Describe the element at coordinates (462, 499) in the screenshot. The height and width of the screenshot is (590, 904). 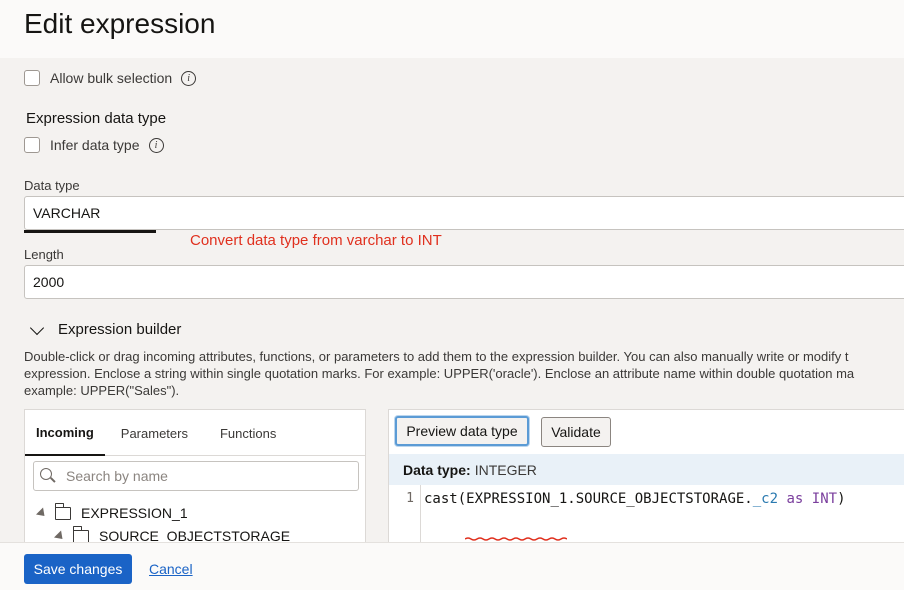
I see `code-open-paren: (` at that location.